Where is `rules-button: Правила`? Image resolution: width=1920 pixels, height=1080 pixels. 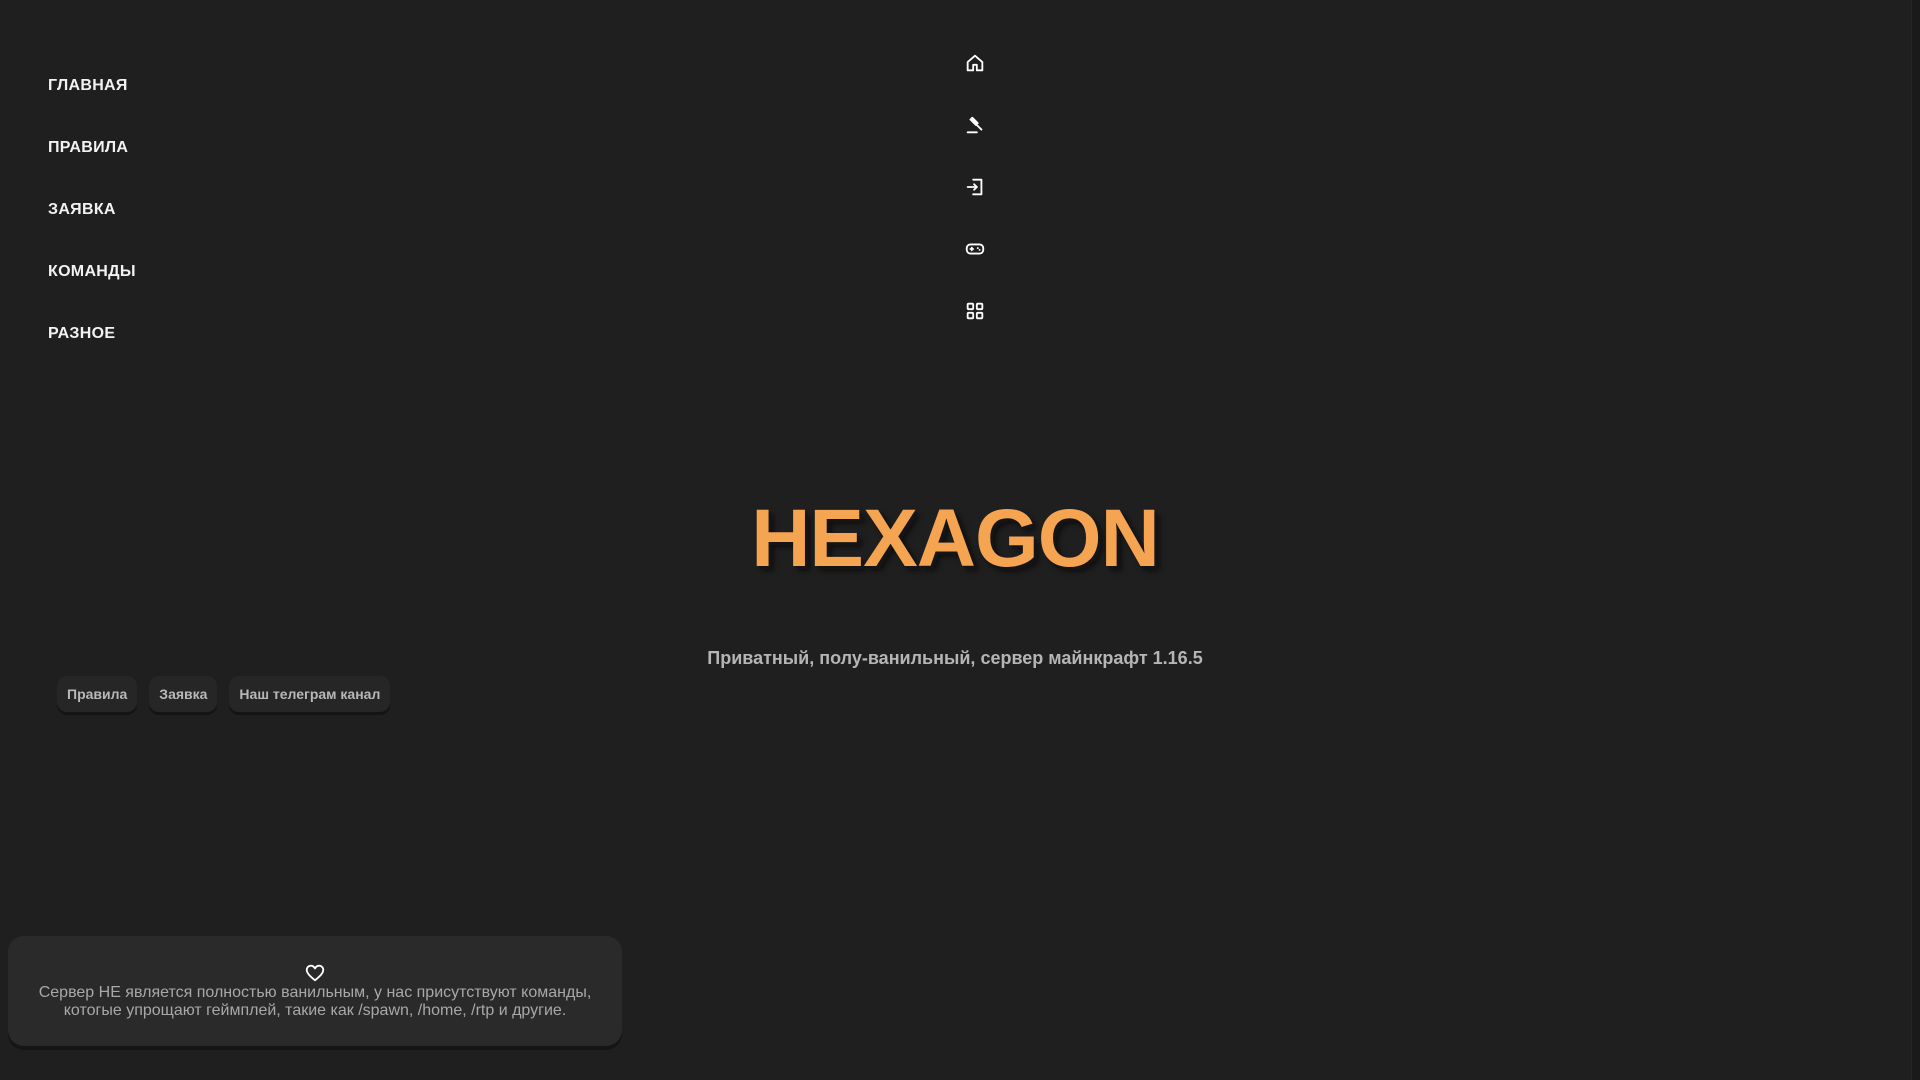
rules-button: Правила is located at coordinates (97, 694).